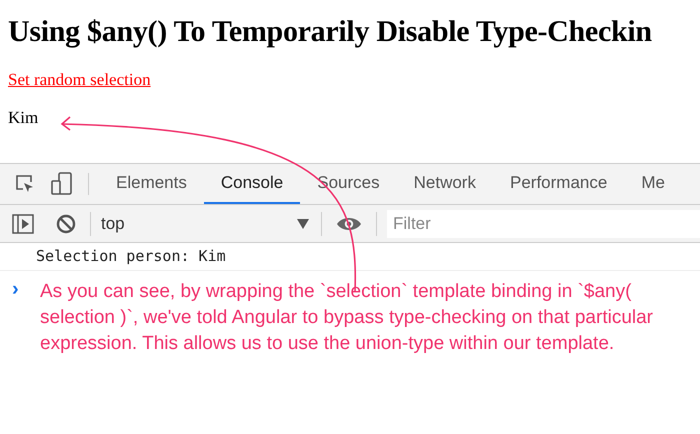 This screenshot has height=434, width=700. I want to click on sidebar-toggle-icon, so click(23, 224).